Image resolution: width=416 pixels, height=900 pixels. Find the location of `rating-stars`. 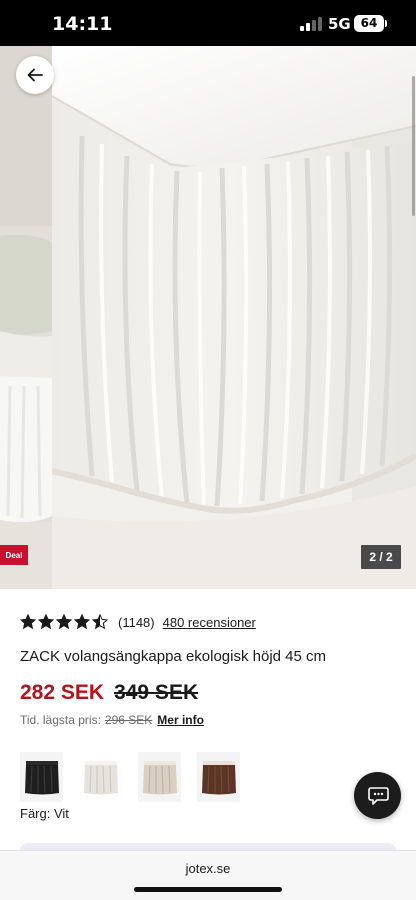

rating-stars is located at coordinates (64, 622).